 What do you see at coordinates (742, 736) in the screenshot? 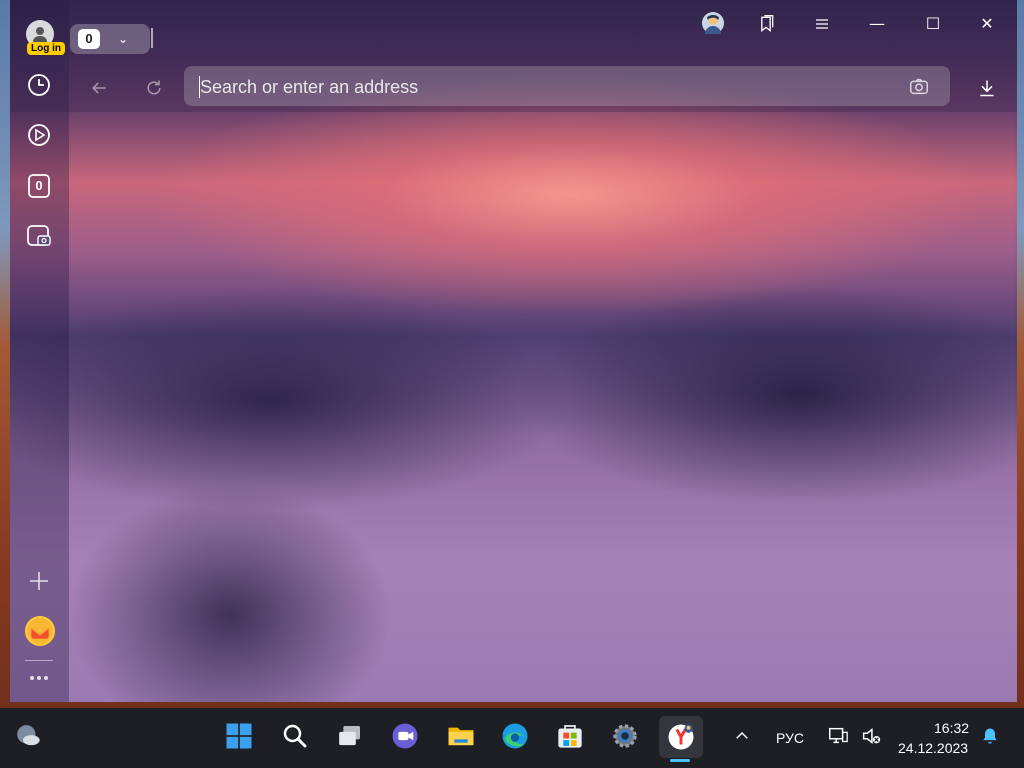
I see `show-hidden-icons-chevron` at bounding box center [742, 736].